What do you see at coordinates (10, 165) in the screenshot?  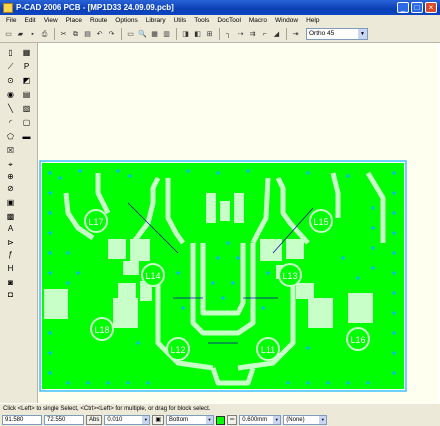 I see `point-icon: ⌖` at bounding box center [10, 165].